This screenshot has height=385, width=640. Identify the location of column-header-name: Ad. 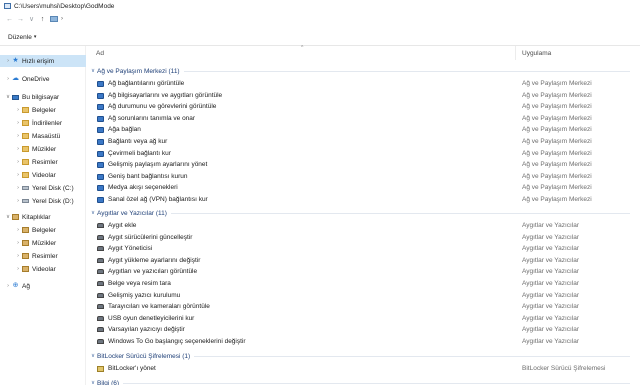
(100, 53).